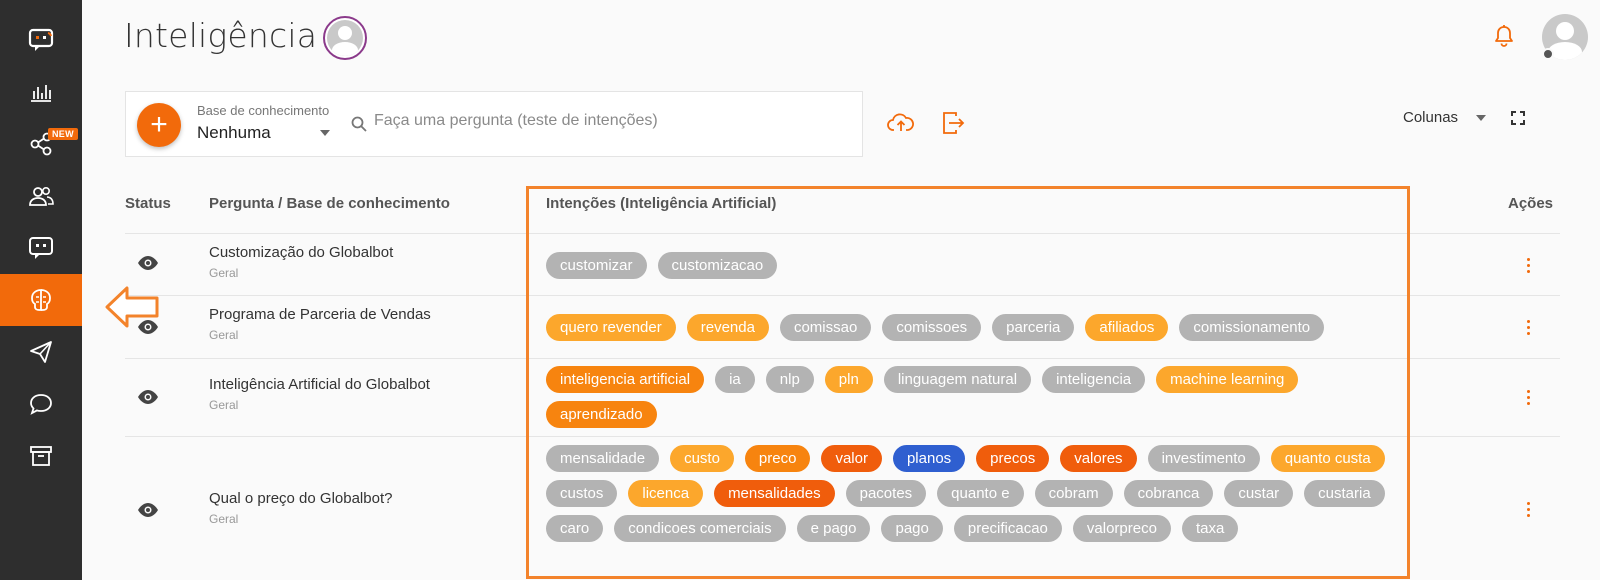 This screenshot has height=580, width=1600. What do you see at coordinates (851, 458) in the screenshot?
I see `intent-tag: valor` at bounding box center [851, 458].